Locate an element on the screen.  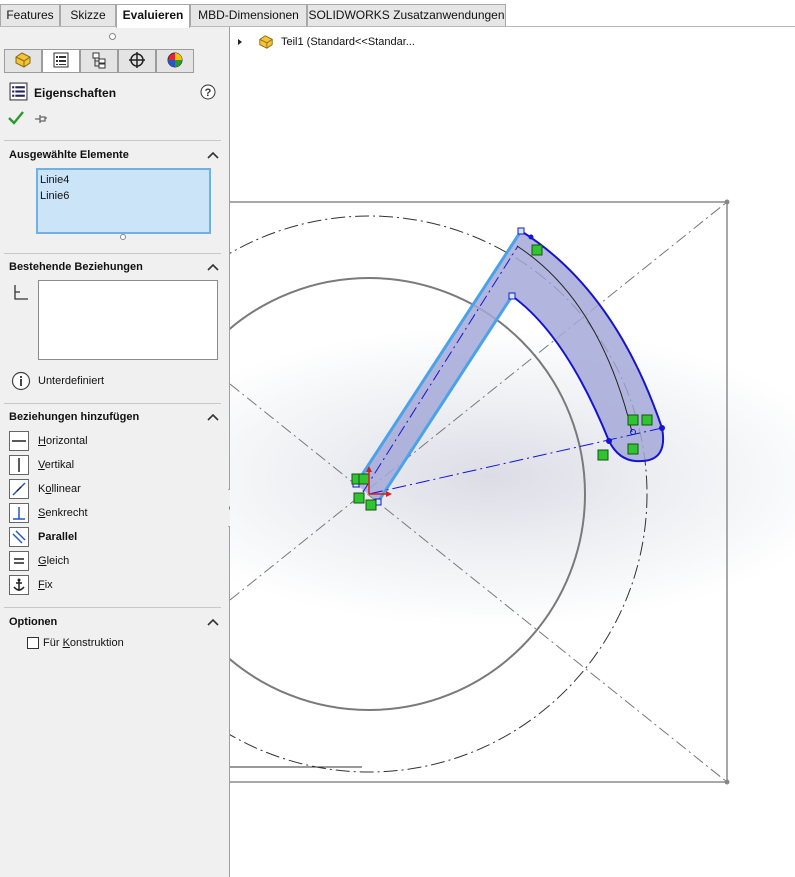
tab-features: Features is located at coordinates (30, 15).